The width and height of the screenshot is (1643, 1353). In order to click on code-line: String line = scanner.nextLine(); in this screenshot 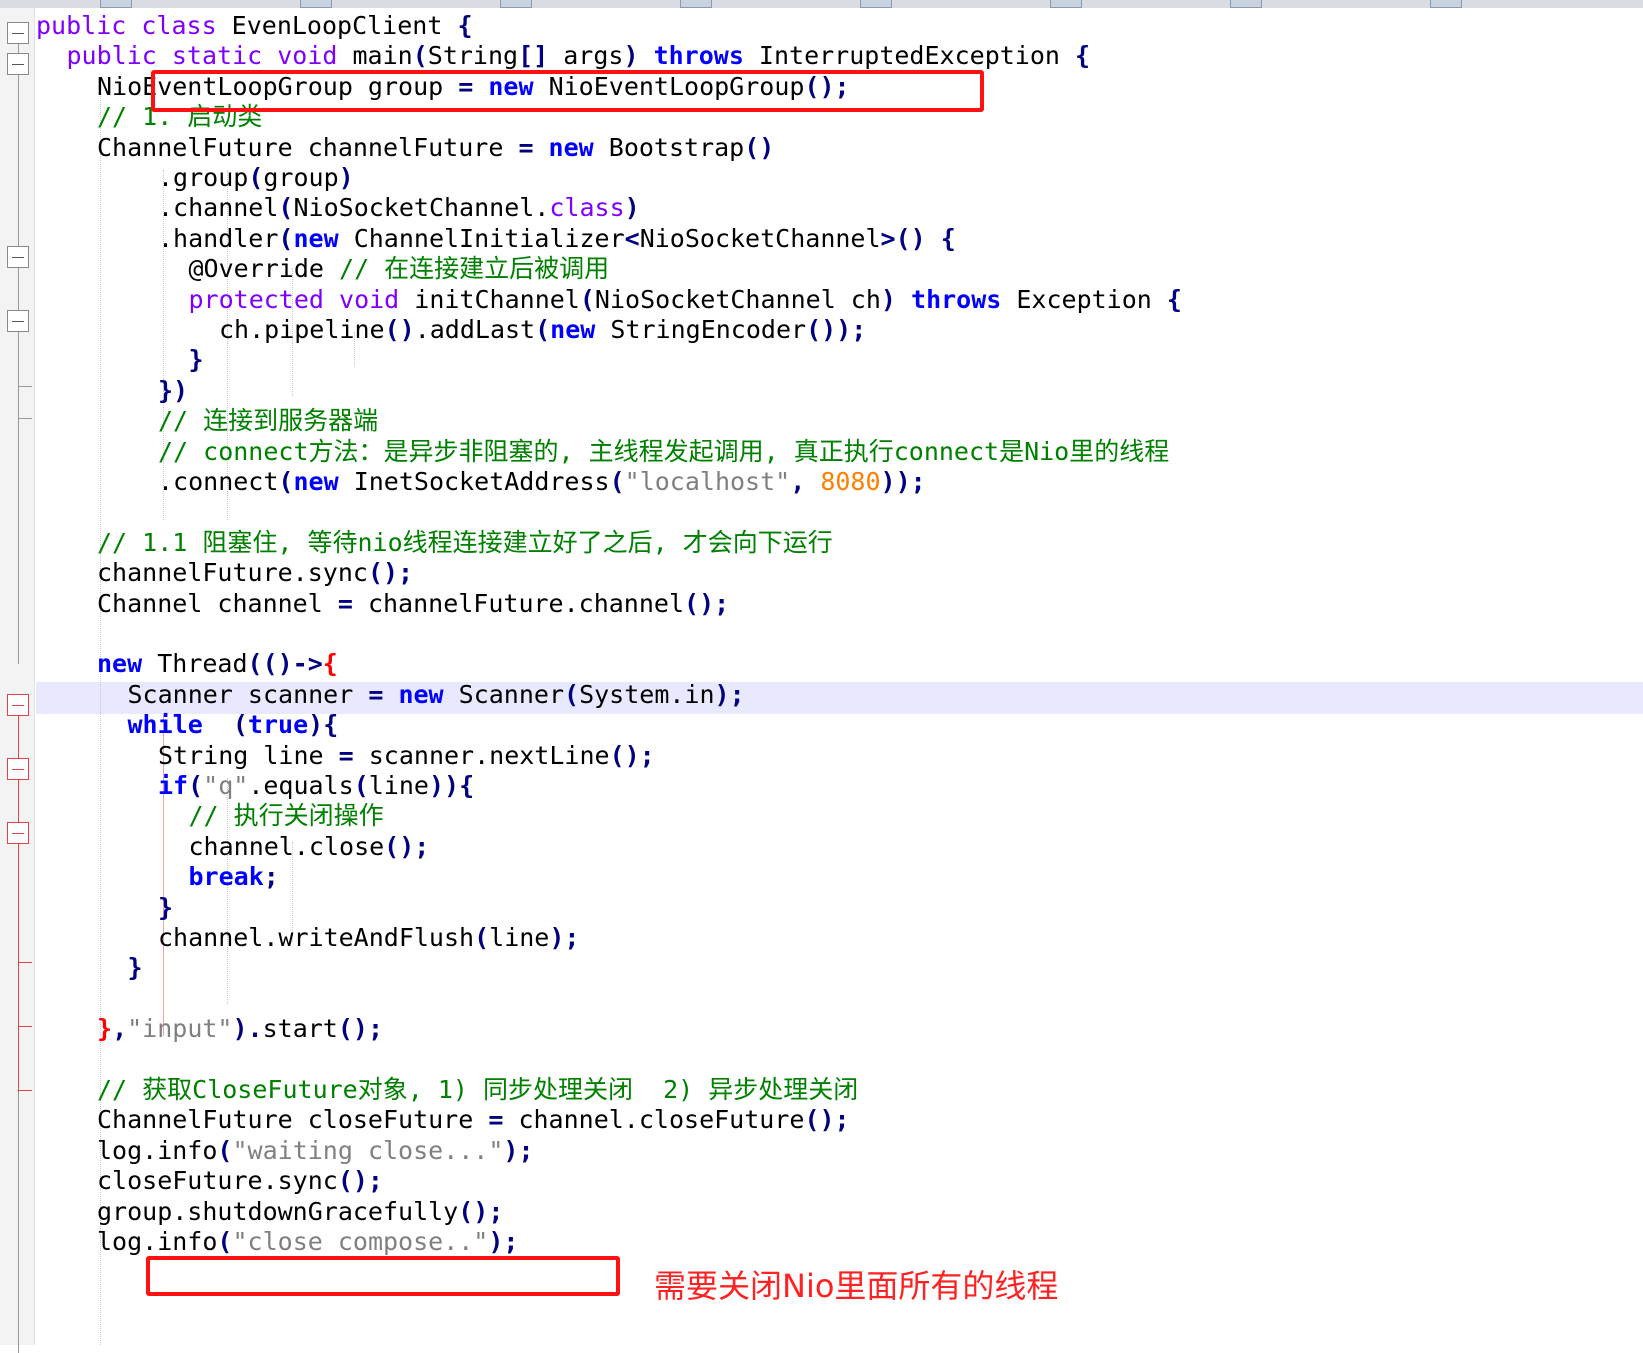, I will do `click(406, 756)`.